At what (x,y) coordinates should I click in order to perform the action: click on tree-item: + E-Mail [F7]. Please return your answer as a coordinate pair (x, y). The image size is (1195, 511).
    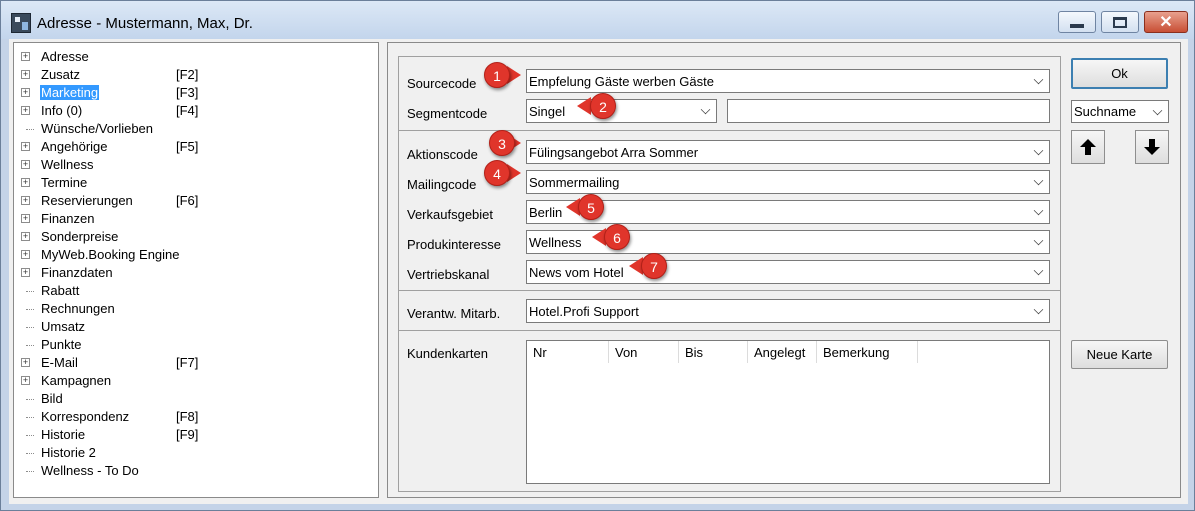
    Looking at the image, I should click on (194, 363).